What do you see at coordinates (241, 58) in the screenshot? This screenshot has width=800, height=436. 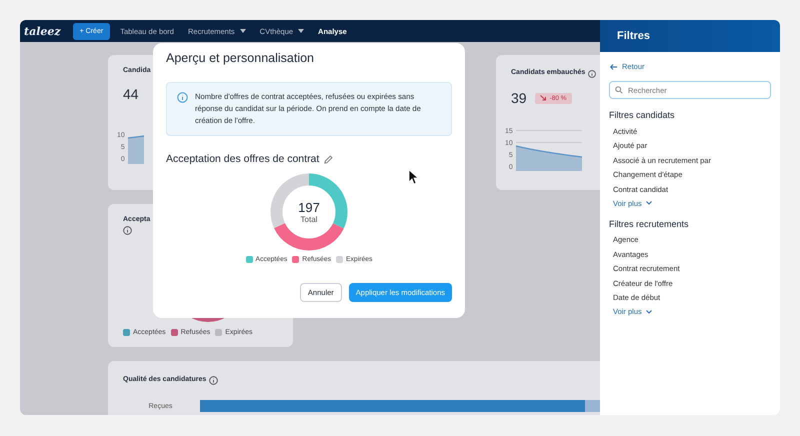 I see `modal-title: Aperçu et personnalisation` at bounding box center [241, 58].